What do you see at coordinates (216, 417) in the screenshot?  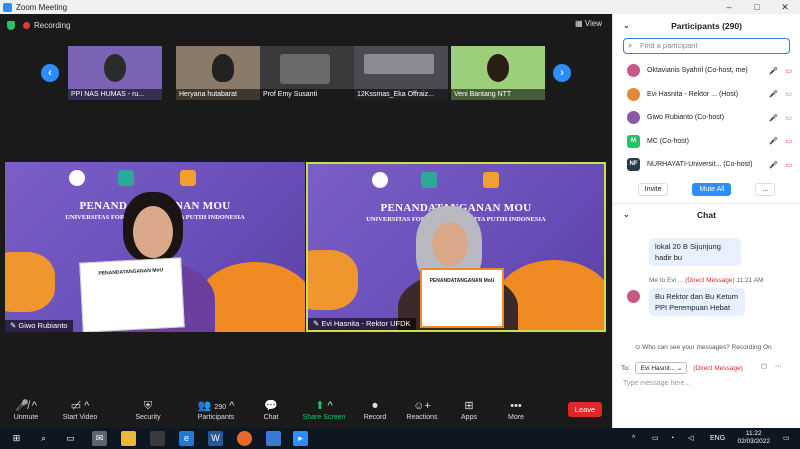 I see `participants-label: Participants` at bounding box center [216, 417].